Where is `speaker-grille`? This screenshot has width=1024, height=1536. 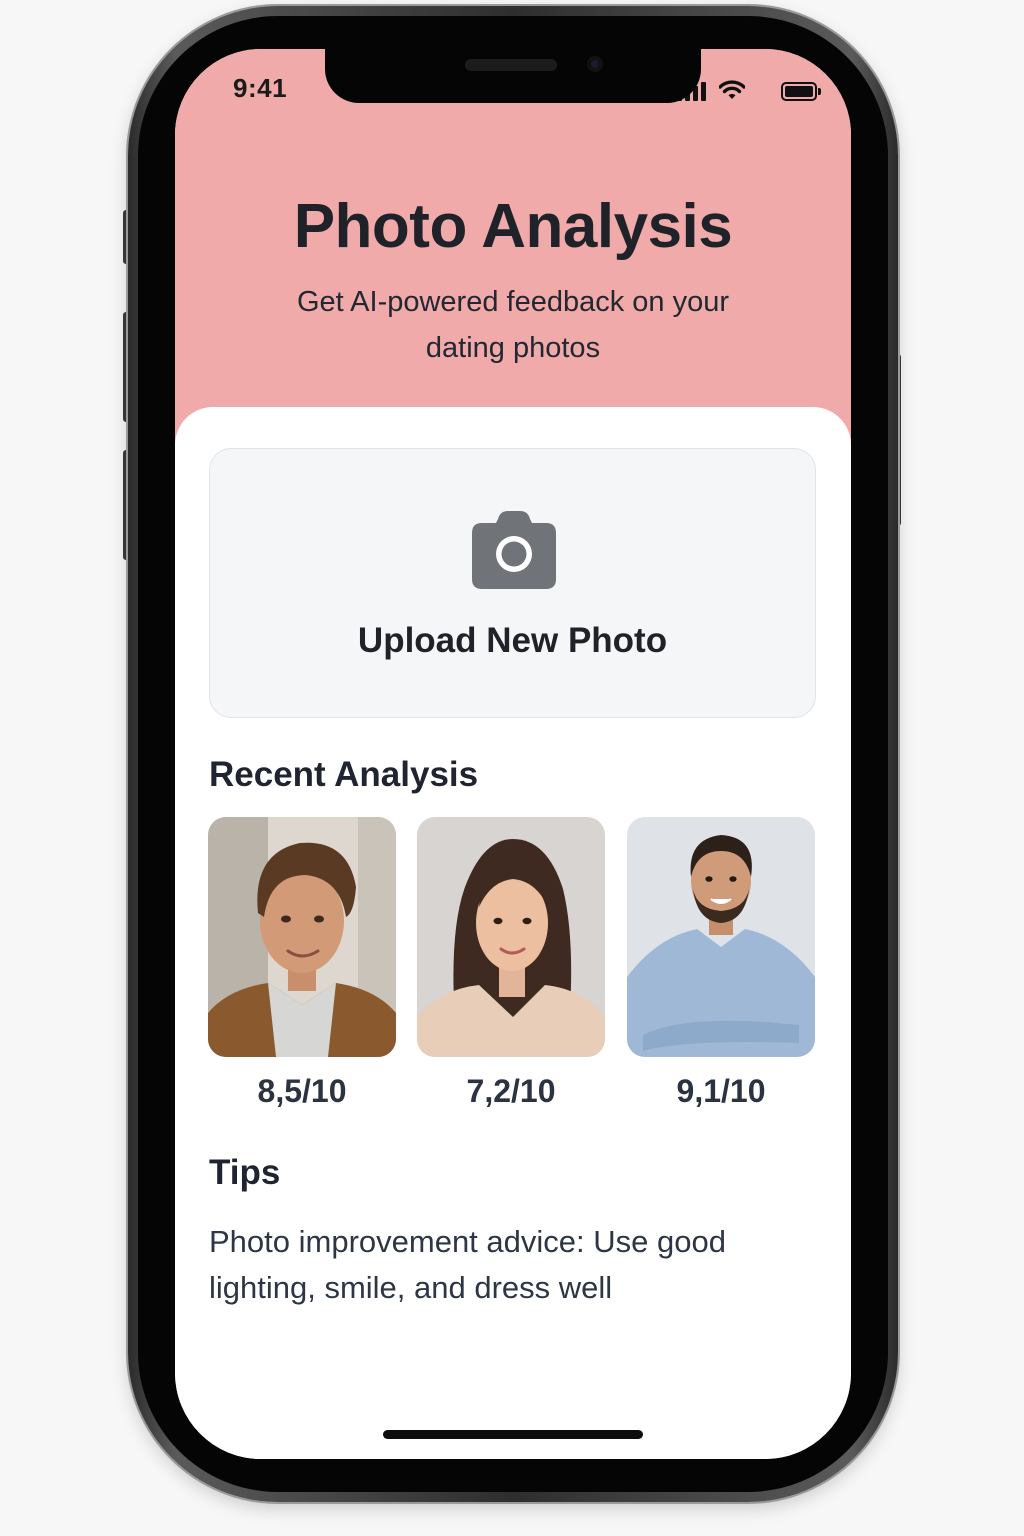
speaker-grille is located at coordinates (511, 65).